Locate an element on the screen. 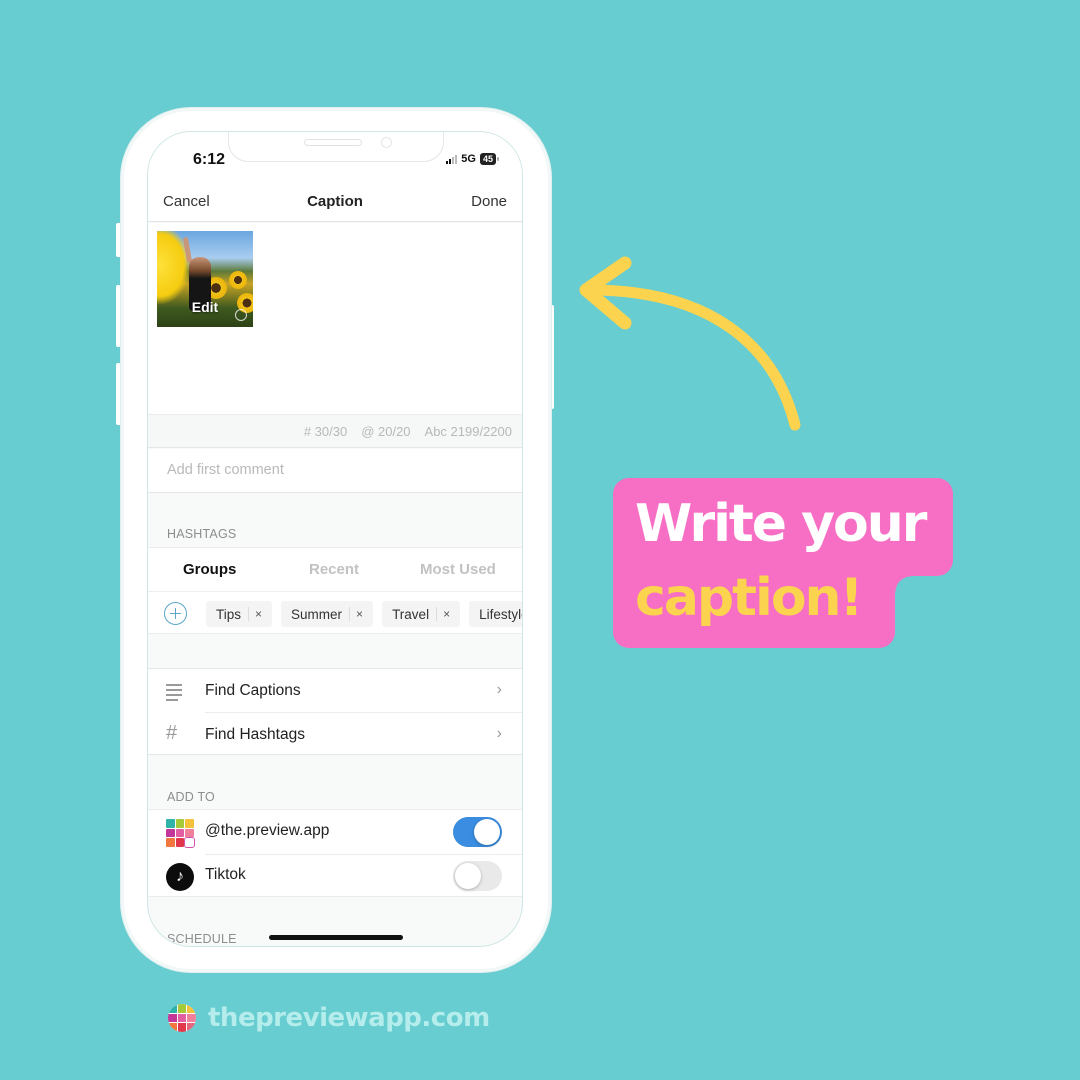 This screenshot has width=1080, height=1080. tiktok-account-toggle is located at coordinates (477, 876).